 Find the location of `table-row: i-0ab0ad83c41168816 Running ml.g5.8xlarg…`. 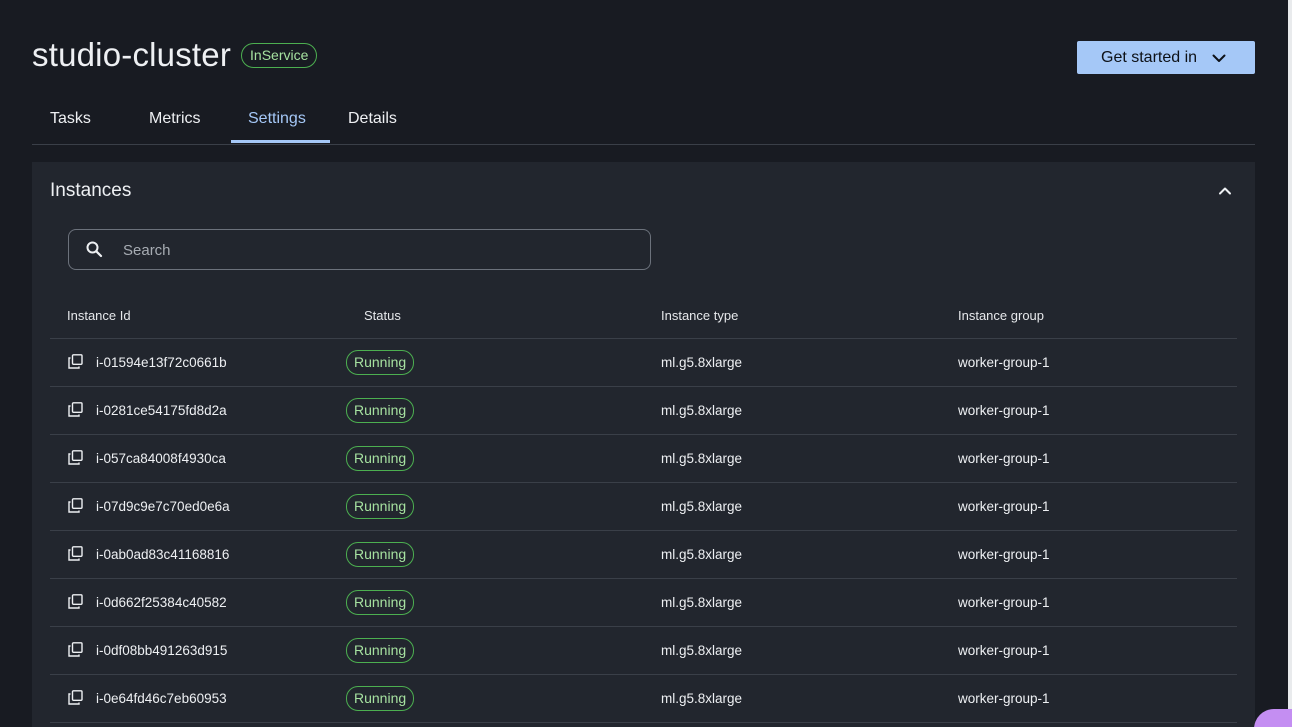

table-row: i-0ab0ad83c41168816 Running ml.g5.8xlarg… is located at coordinates (643, 555).